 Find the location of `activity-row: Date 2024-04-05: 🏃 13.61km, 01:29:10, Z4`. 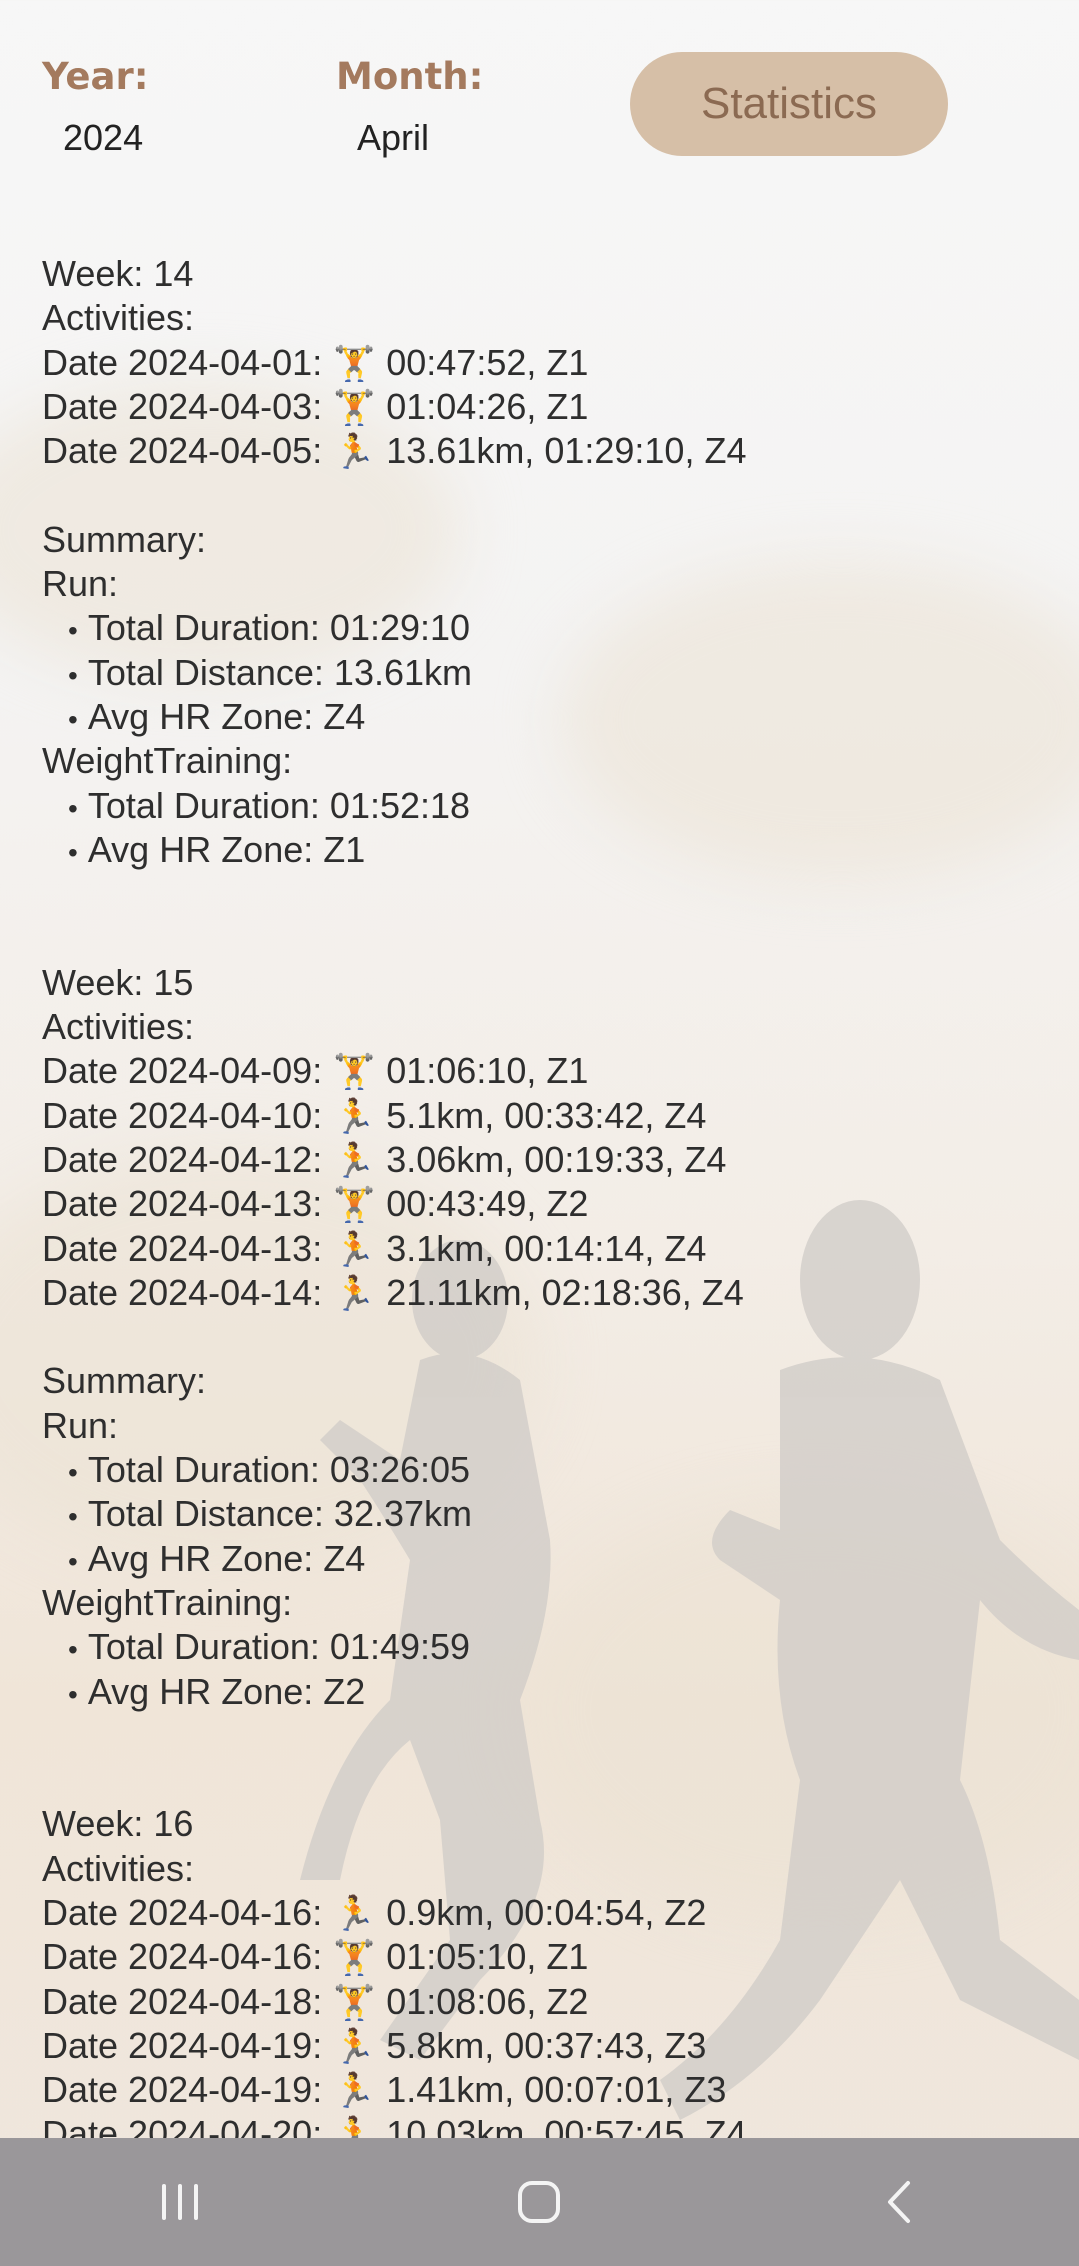

activity-row: Date 2024-04-05: 🏃 13.61km, 01:29:10, Z4 is located at coordinates (542, 451).